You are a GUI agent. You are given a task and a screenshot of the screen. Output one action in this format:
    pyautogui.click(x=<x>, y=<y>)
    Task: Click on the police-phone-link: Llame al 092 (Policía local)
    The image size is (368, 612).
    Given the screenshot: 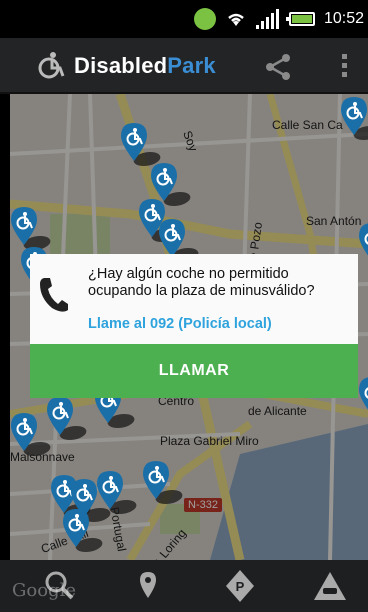 What is the action you would take?
    pyautogui.click(x=180, y=324)
    